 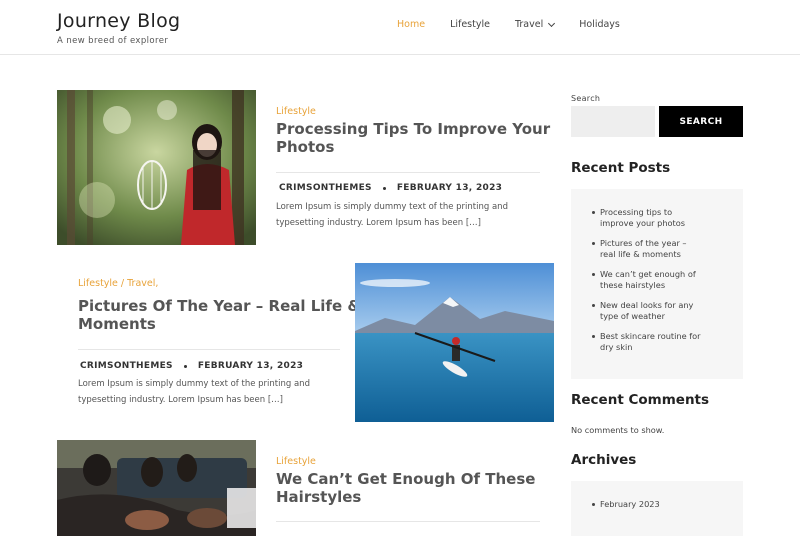 What do you see at coordinates (650, 336) in the screenshot?
I see `recent-post-line: Best skincare routine for` at bounding box center [650, 336].